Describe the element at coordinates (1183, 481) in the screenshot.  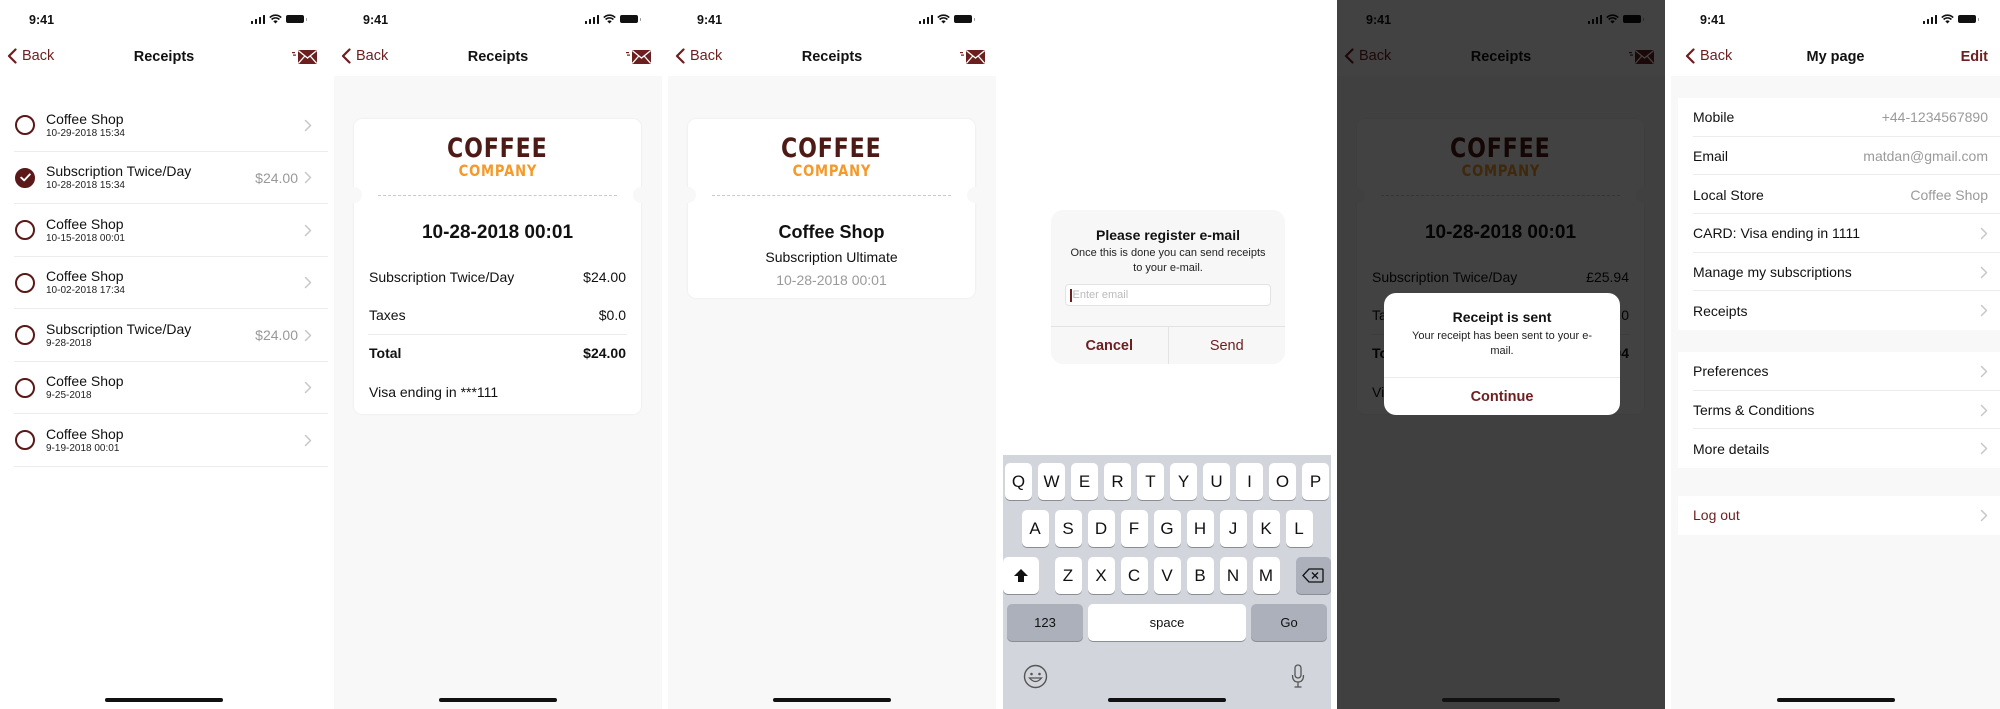
I see `key-y: Y` at that location.